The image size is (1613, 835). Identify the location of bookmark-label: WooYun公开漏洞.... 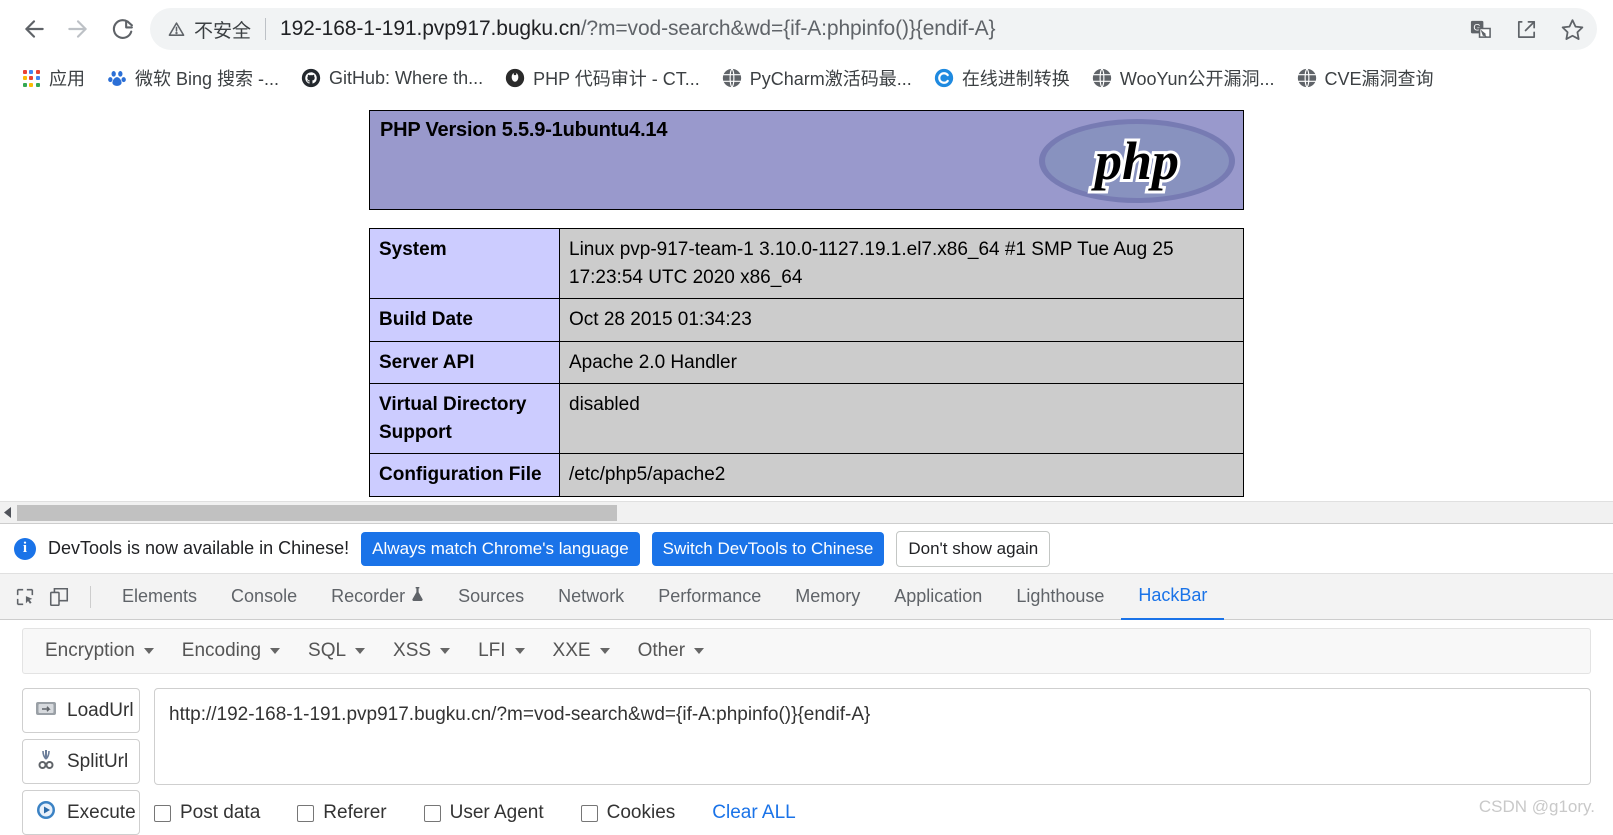
(1197, 79).